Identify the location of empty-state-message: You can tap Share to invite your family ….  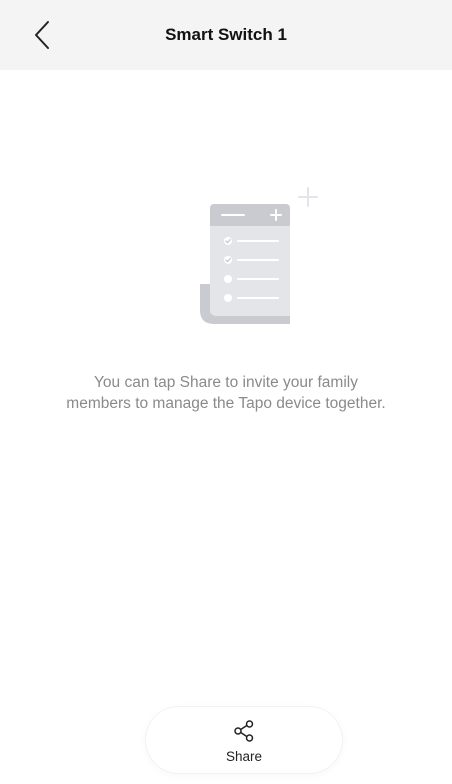
(226, 393).